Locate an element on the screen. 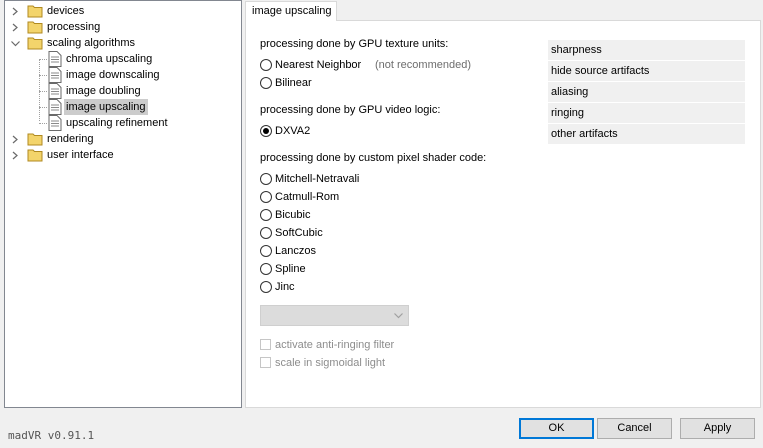 The height and width of the screenshot is (448, 763). tree-item-chroma-upscaling: chroma upscaling is located at coordinates (123, 59).